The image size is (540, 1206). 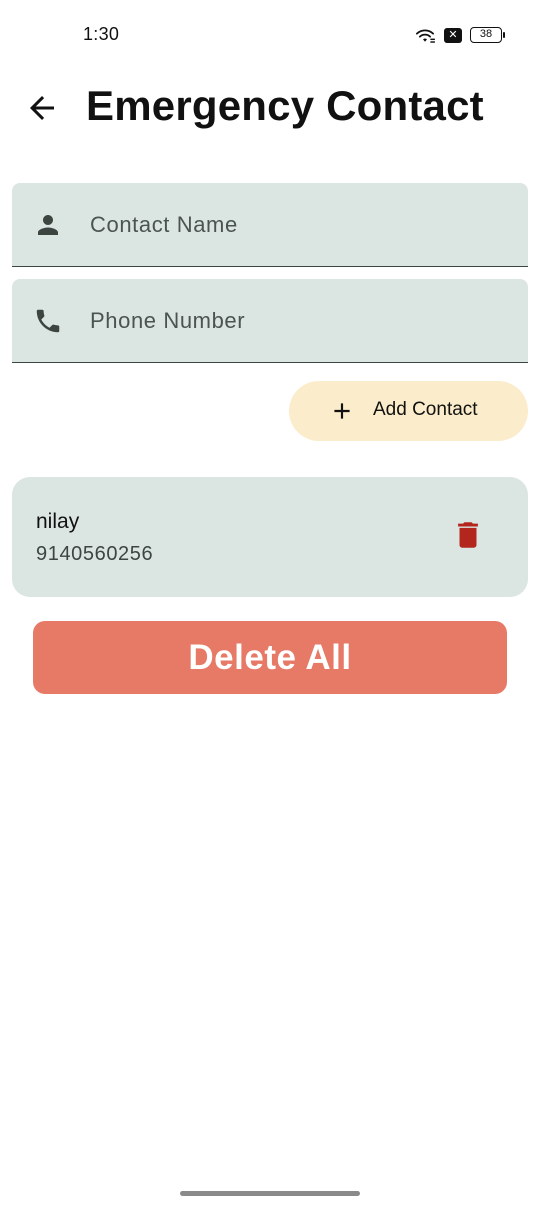 What do you see at coordinates (270, 537) in the screenshot?
I see `contact-card: nilay 9140560256` at bounding box center [270, 537].